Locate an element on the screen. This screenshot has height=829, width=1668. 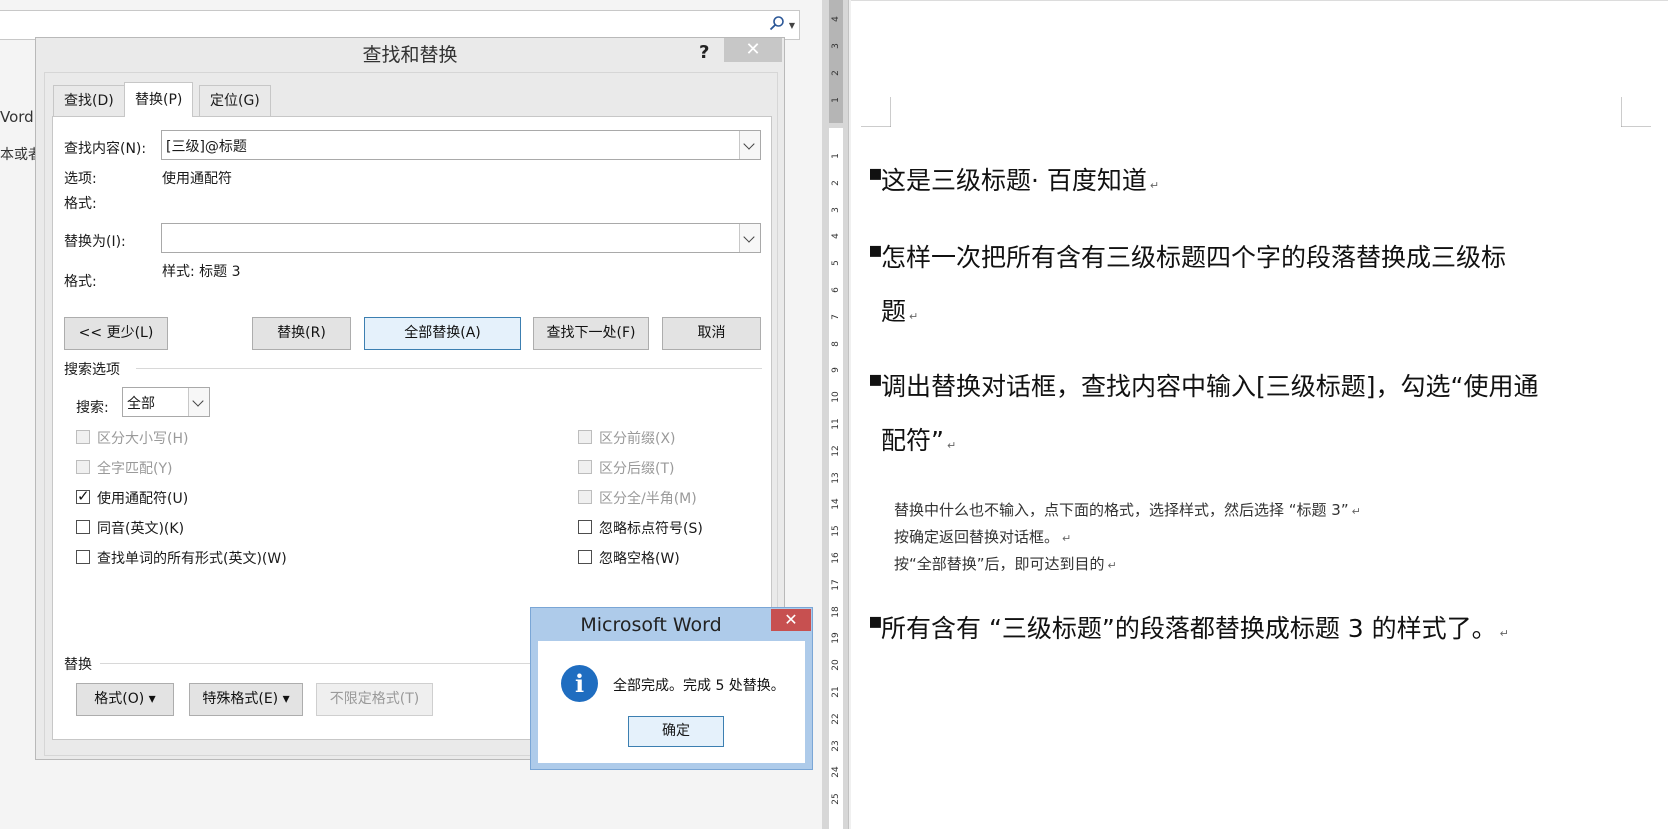
match-width-checkbox is located at coordinates (585, 497).